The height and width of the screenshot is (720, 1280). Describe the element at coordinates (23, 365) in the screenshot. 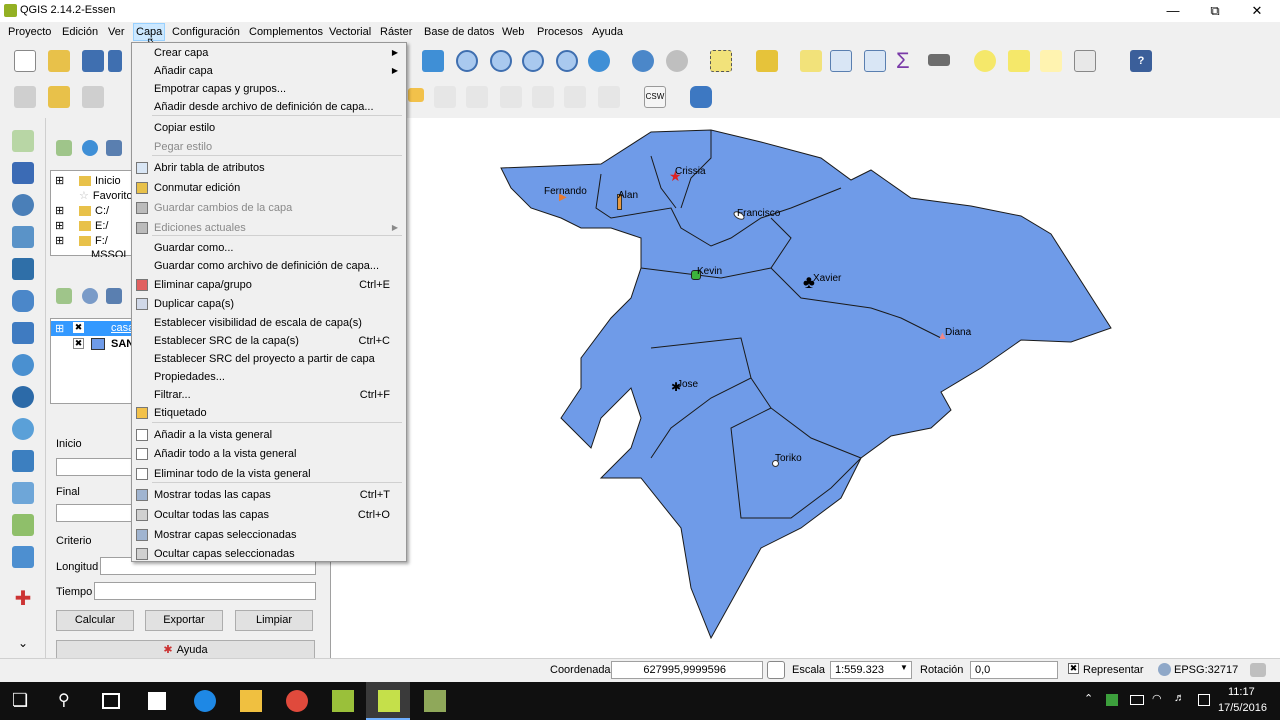

I see `add-wms-layer-icon` at that location.